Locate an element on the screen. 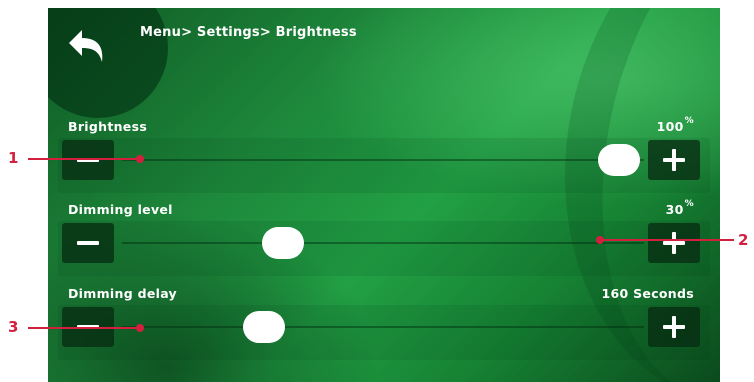 The image size is (754, 382). callout-2-number: 2 is located at coordinates (743, 240).